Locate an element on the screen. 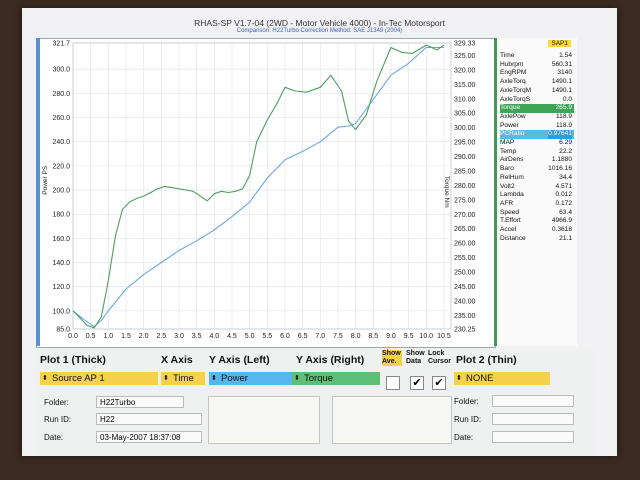 The height and width of the screenshot is (480, 640). readout-row: Volt2 4.571 is located at coordinates (537, 187).